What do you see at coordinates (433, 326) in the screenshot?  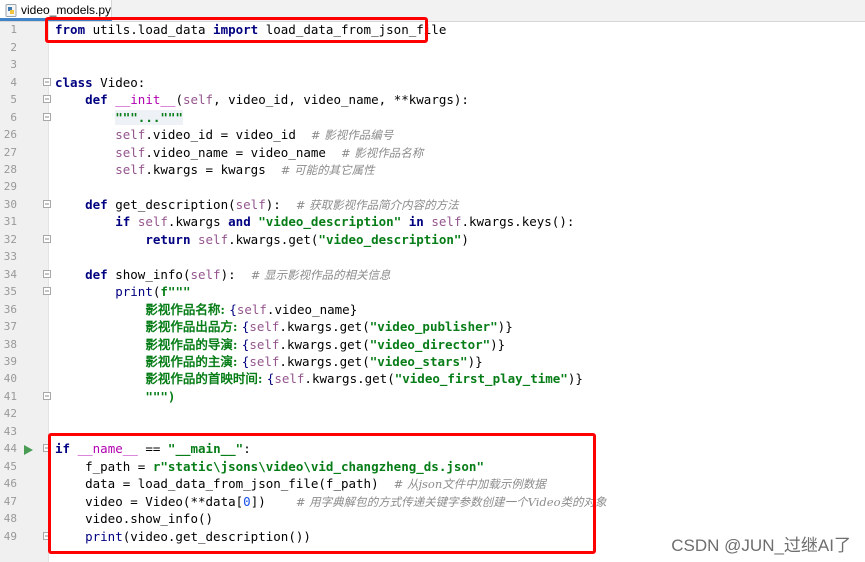 I see `code-token: "video_publisher"` at bounding box center [433, 326].